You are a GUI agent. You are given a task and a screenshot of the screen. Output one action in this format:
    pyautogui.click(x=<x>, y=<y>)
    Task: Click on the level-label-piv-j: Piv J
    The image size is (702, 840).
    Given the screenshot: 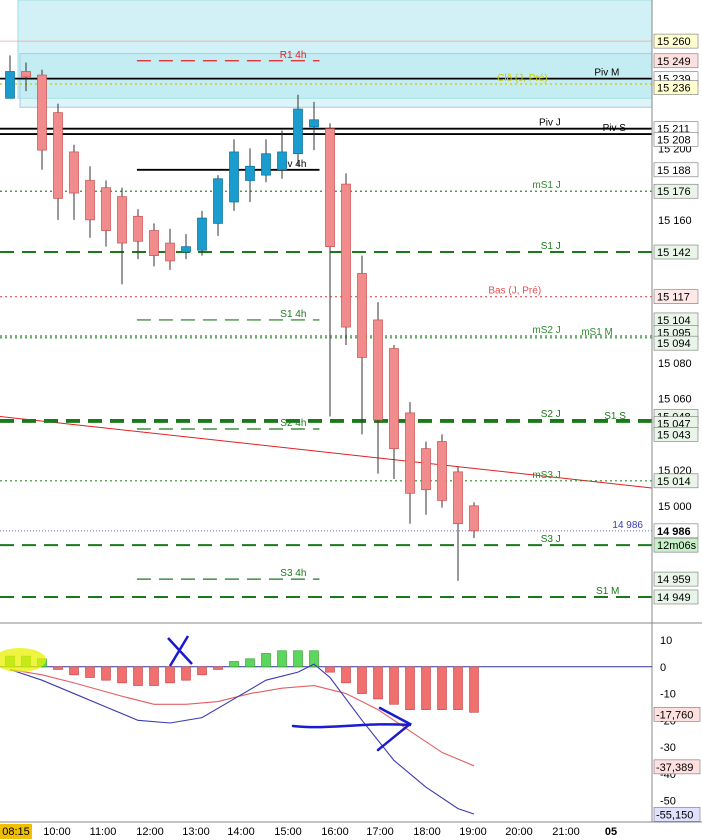 What is the action you would take?
    pyautogui.click(x=550, y=123)
    